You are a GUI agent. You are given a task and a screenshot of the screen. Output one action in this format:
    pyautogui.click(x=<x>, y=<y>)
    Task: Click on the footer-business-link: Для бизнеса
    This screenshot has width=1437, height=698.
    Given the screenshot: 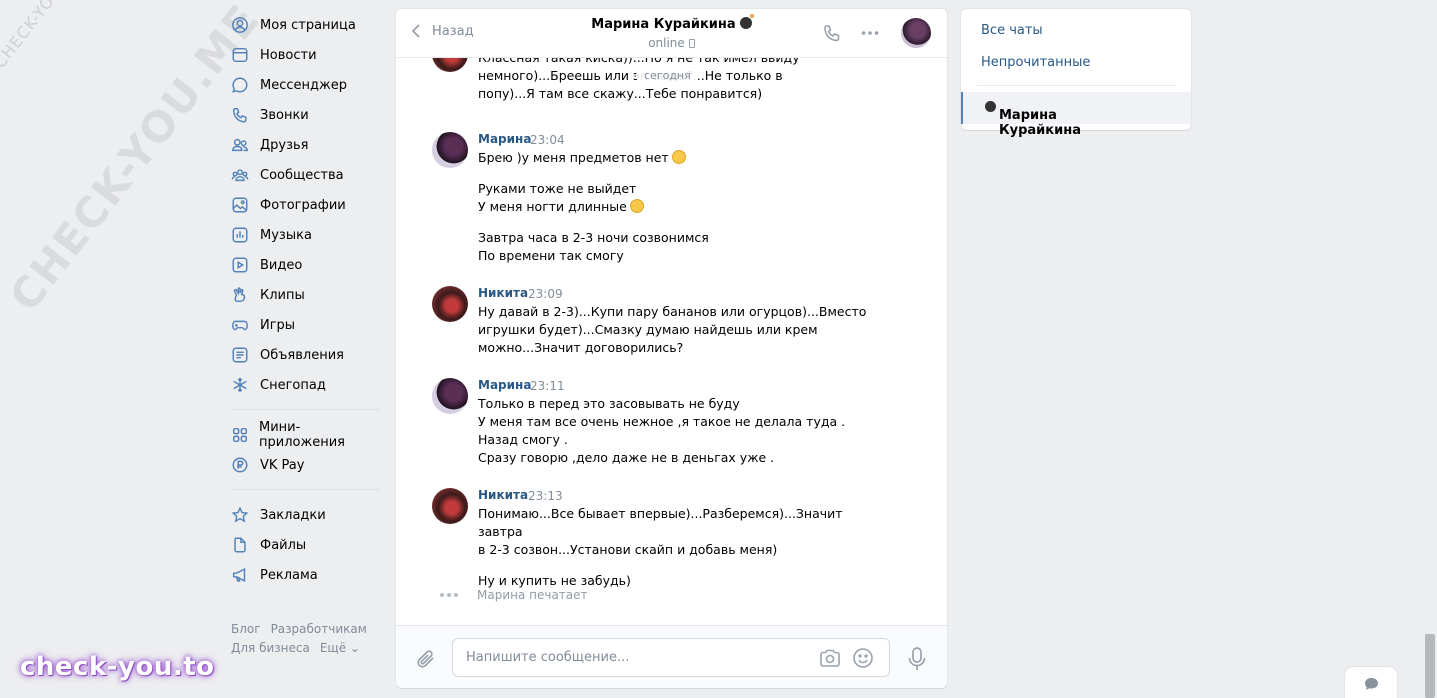 What is the action you would take?
    pyautogui.click(x=270, y=648)
    